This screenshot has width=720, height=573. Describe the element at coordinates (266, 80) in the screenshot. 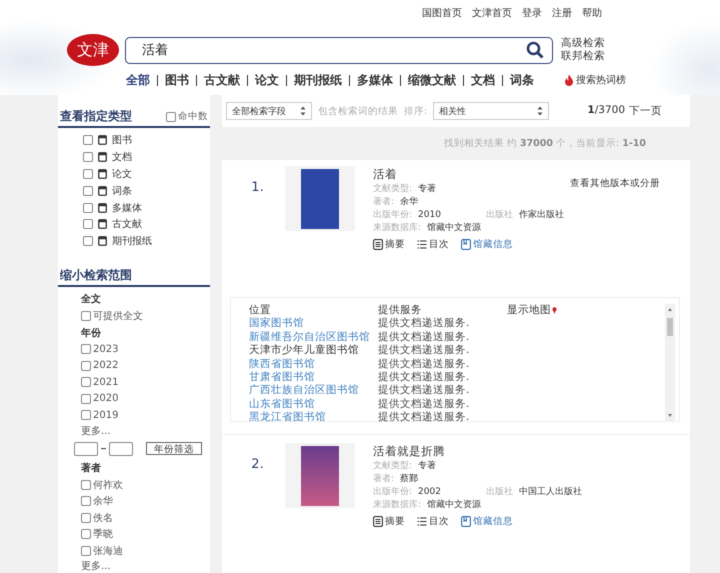

I see `category-tab: 论文` at that location.